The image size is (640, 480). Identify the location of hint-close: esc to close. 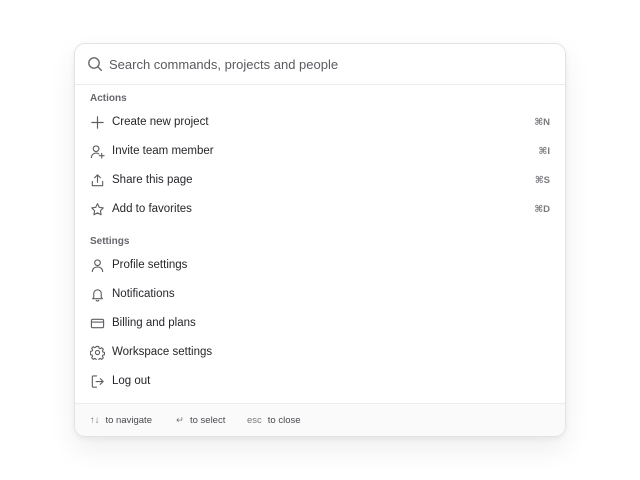
(274, 420).